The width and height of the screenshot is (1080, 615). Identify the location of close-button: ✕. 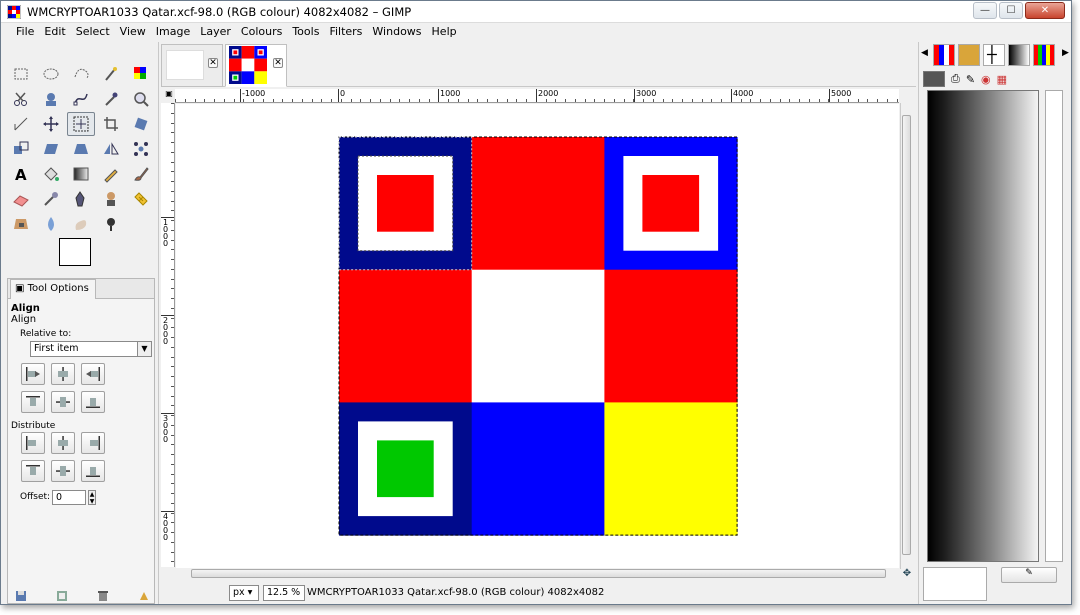
(1045, 10).